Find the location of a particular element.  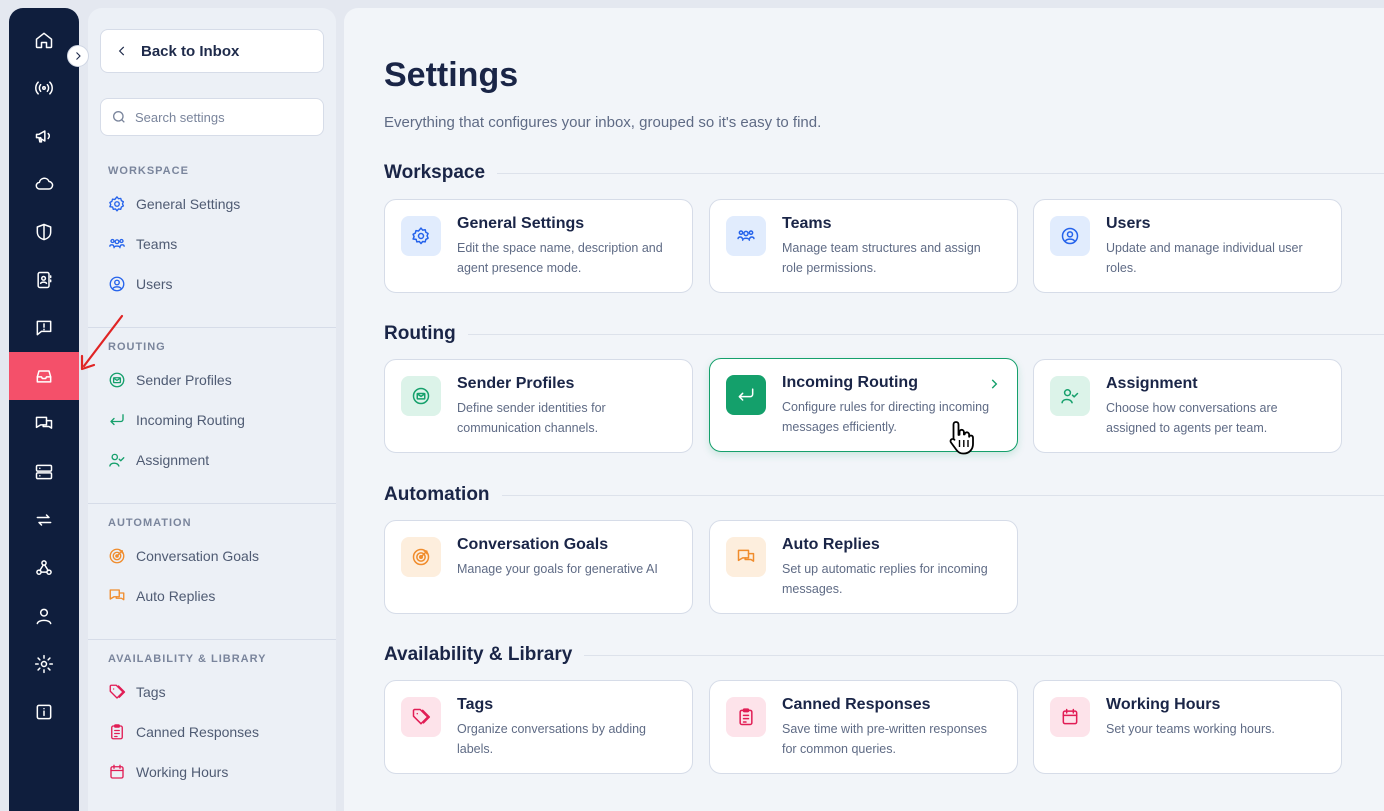

rail-sync is located at coordinates (44, 520).